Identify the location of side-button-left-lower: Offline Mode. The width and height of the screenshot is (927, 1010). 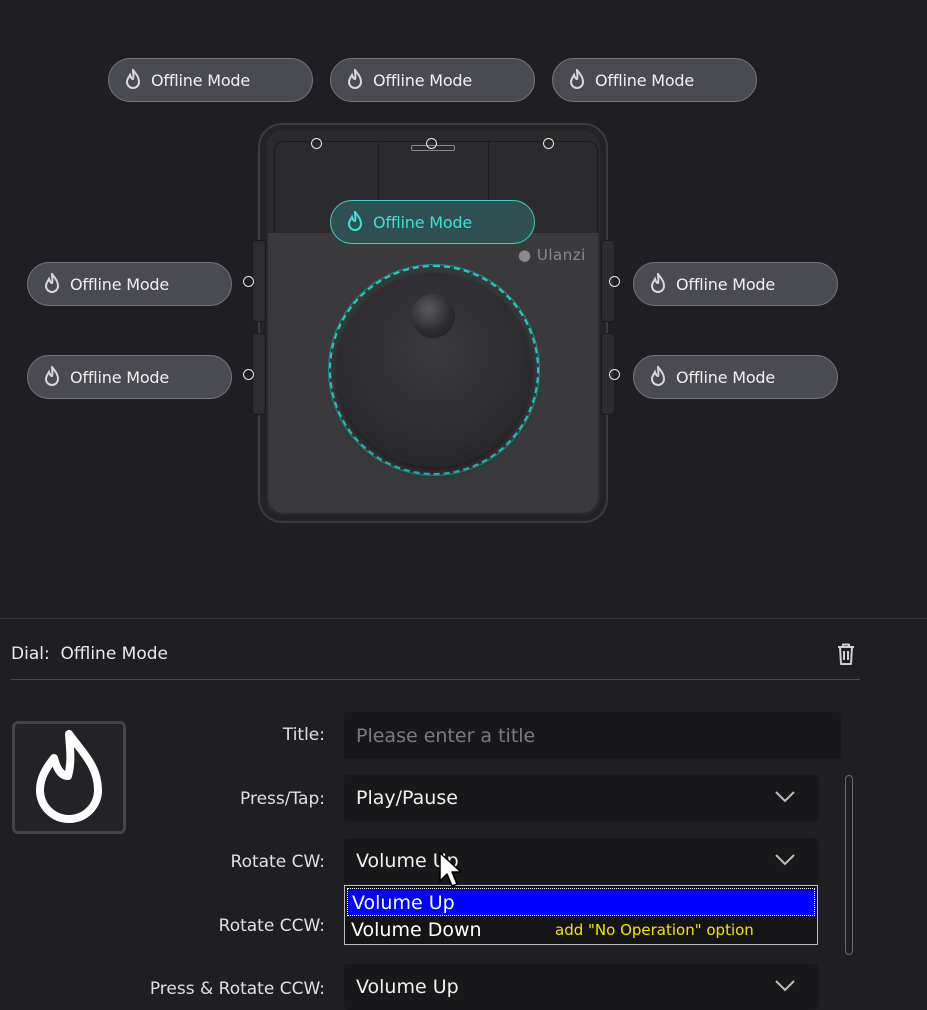
(129, 377).